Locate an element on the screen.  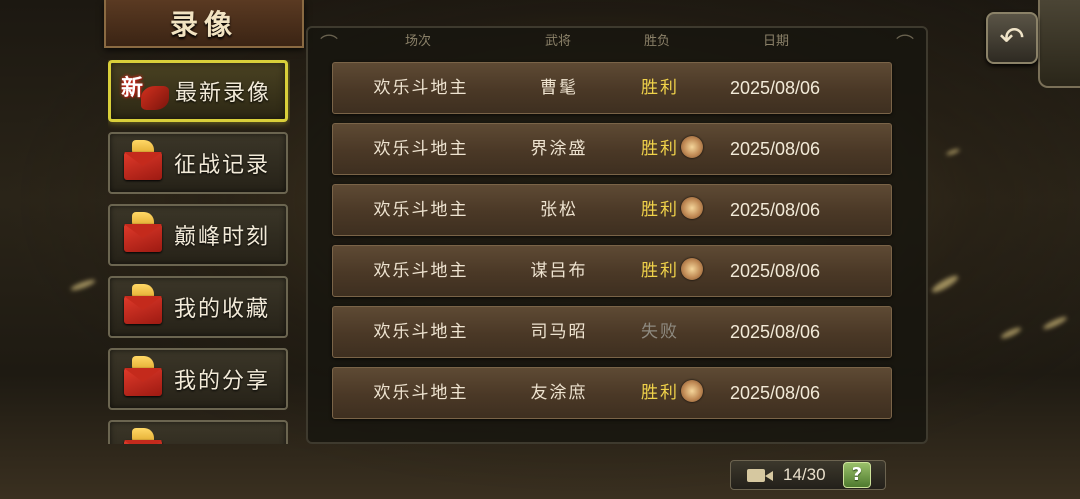
row-general: 张松 is located at coordinates (559, 210).